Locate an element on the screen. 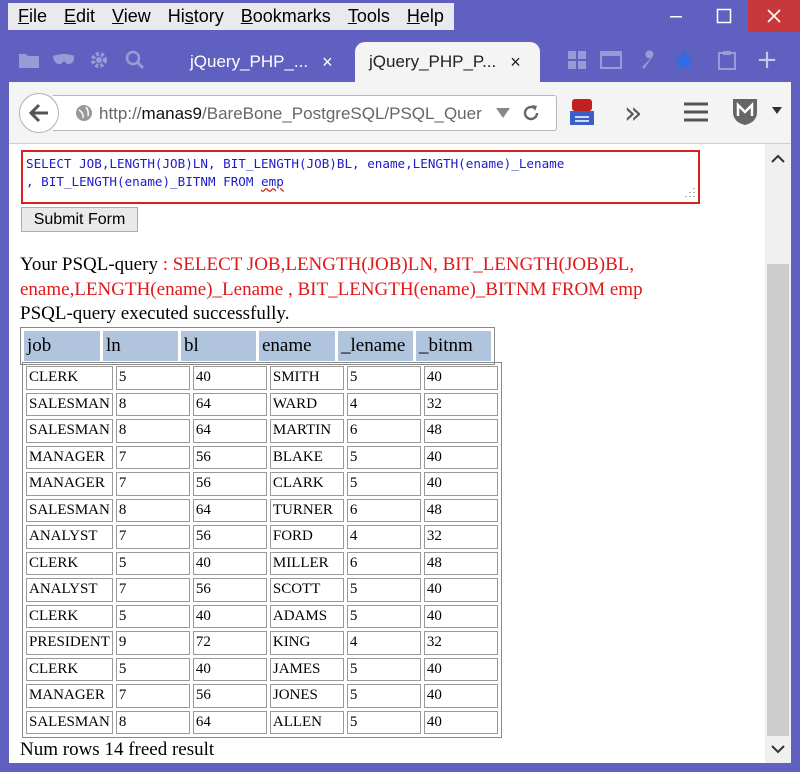 This screenshot has height=772, width=800. close-window-button is located at coordinates (774, 16).